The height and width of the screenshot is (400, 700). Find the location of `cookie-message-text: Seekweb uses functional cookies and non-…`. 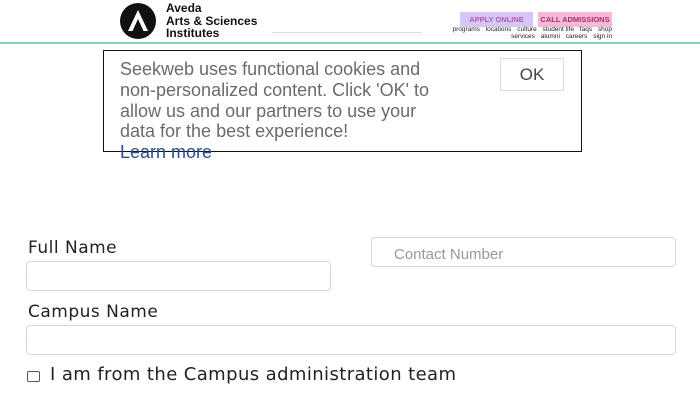

cookie-message-text: Seekweb uses functional cookies and non-… is located at coordinates (275, 100).